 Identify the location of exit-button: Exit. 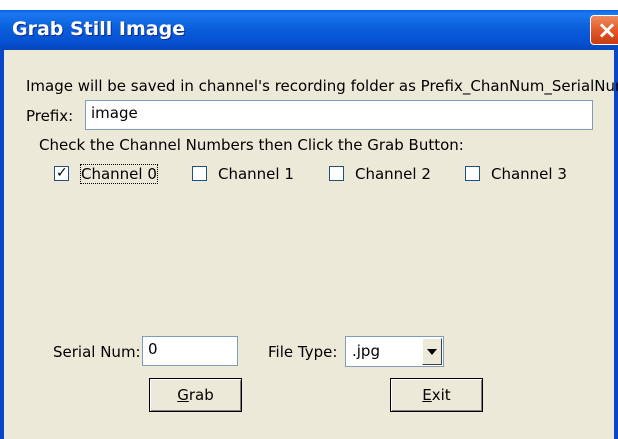
(436, 395).